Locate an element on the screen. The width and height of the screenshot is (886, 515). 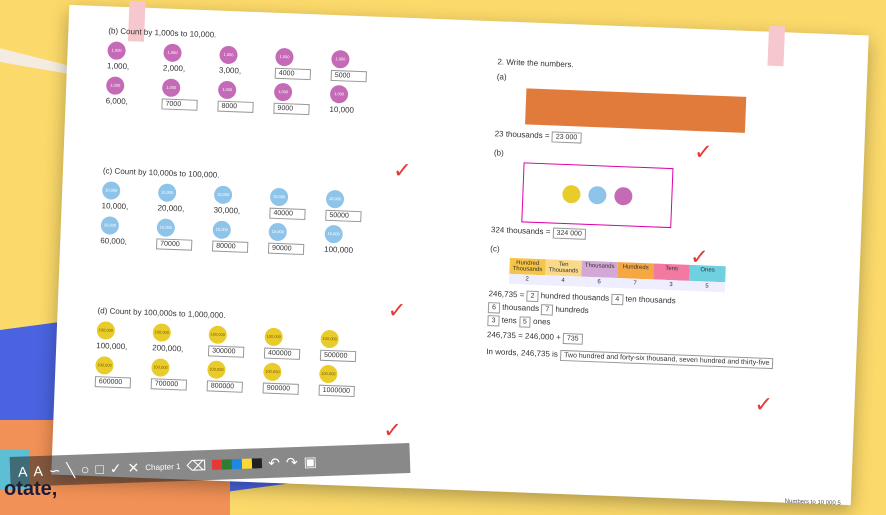
value-label: 6,000, is located at coordinates (117, 101).